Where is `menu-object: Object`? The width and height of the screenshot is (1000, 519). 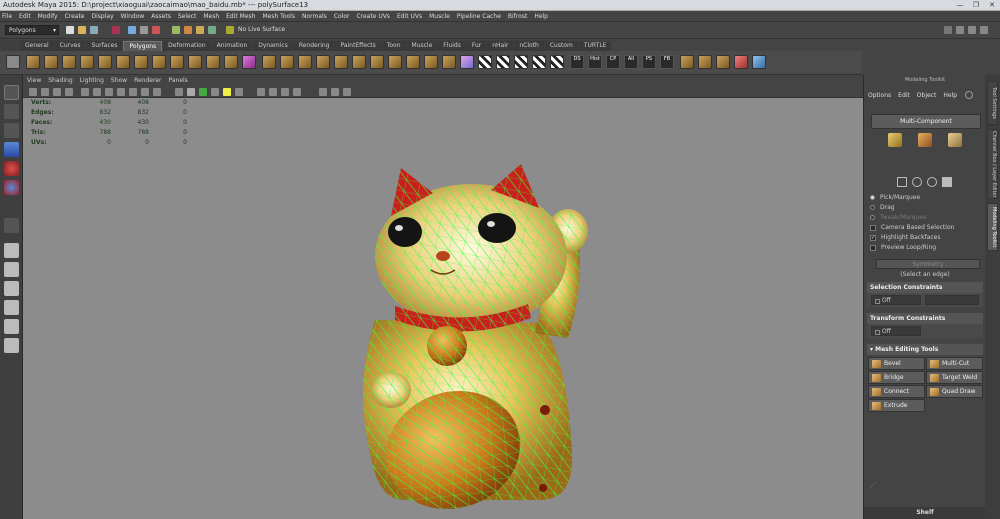
menu-object: Object is located at coordinates (927, 95).